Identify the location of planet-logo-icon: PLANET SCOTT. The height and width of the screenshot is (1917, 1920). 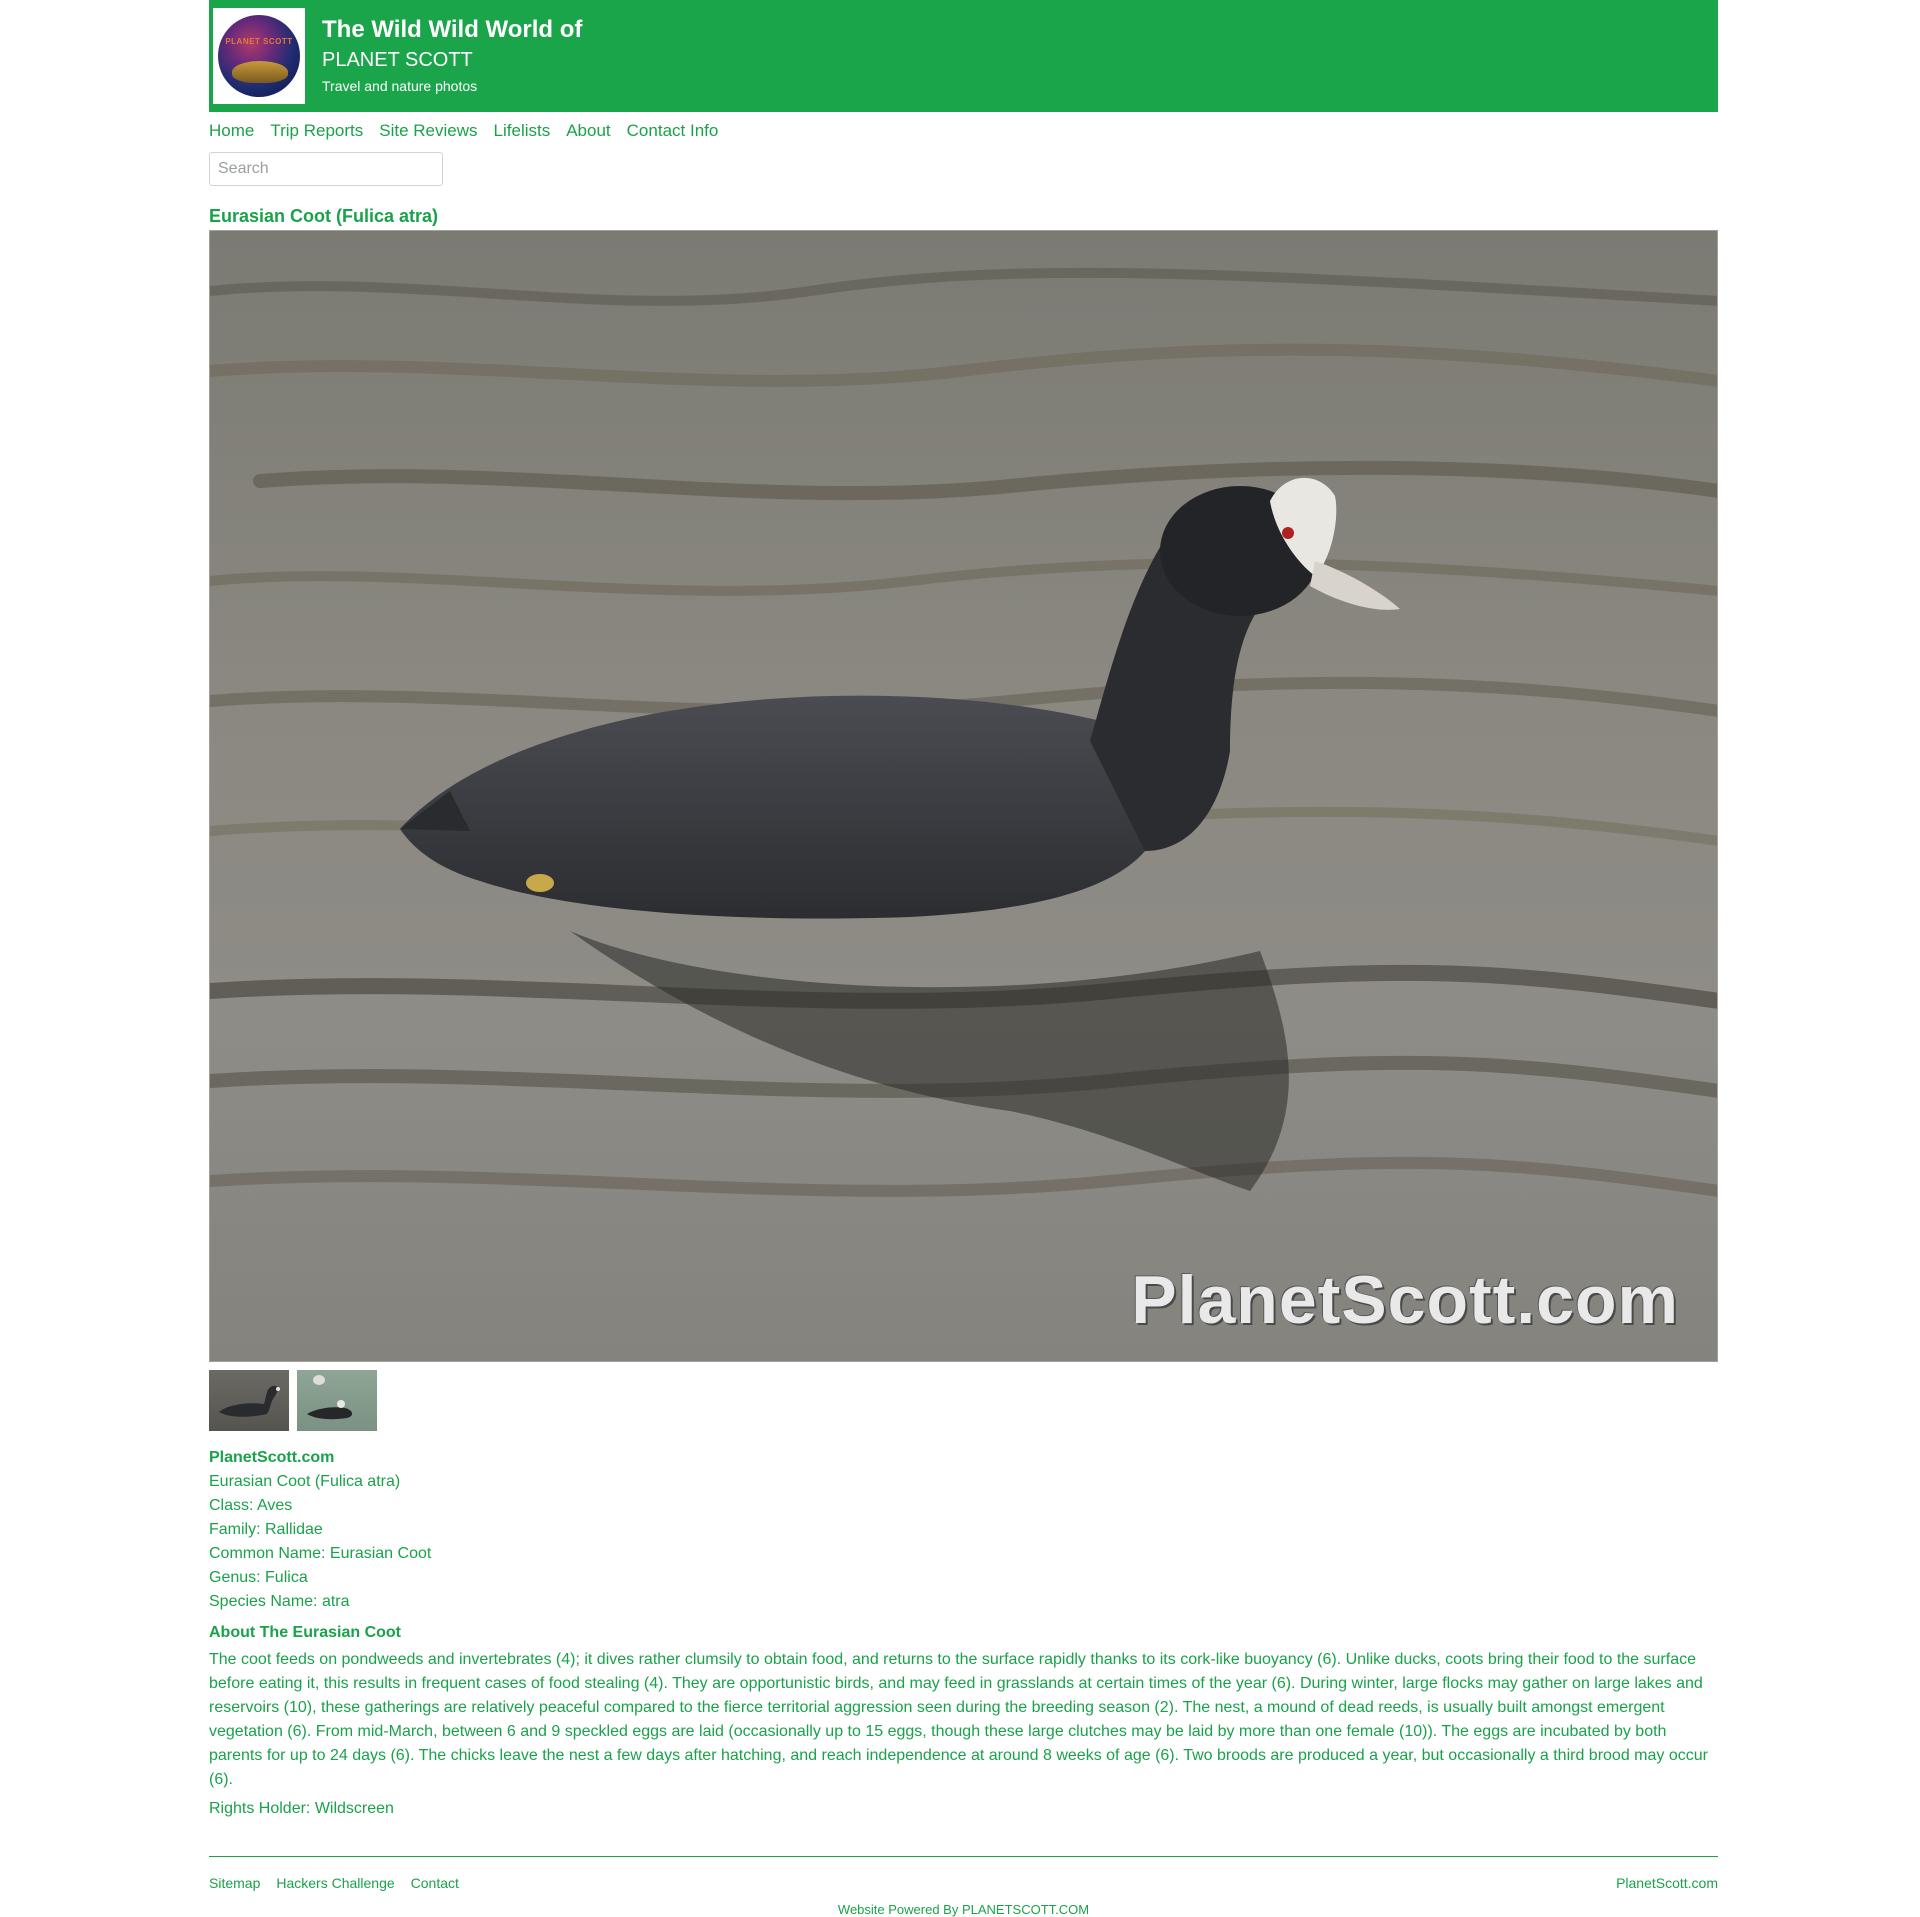
(259, 56).